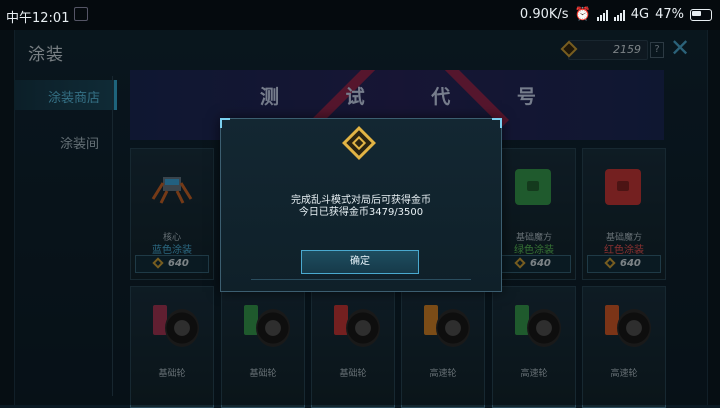 This screenshot has height=408, width=720. What do you see at coordinates (582, 14) in the screenshot?
I see `alarm-icon: ⏰` at bounding box center [582, 14].